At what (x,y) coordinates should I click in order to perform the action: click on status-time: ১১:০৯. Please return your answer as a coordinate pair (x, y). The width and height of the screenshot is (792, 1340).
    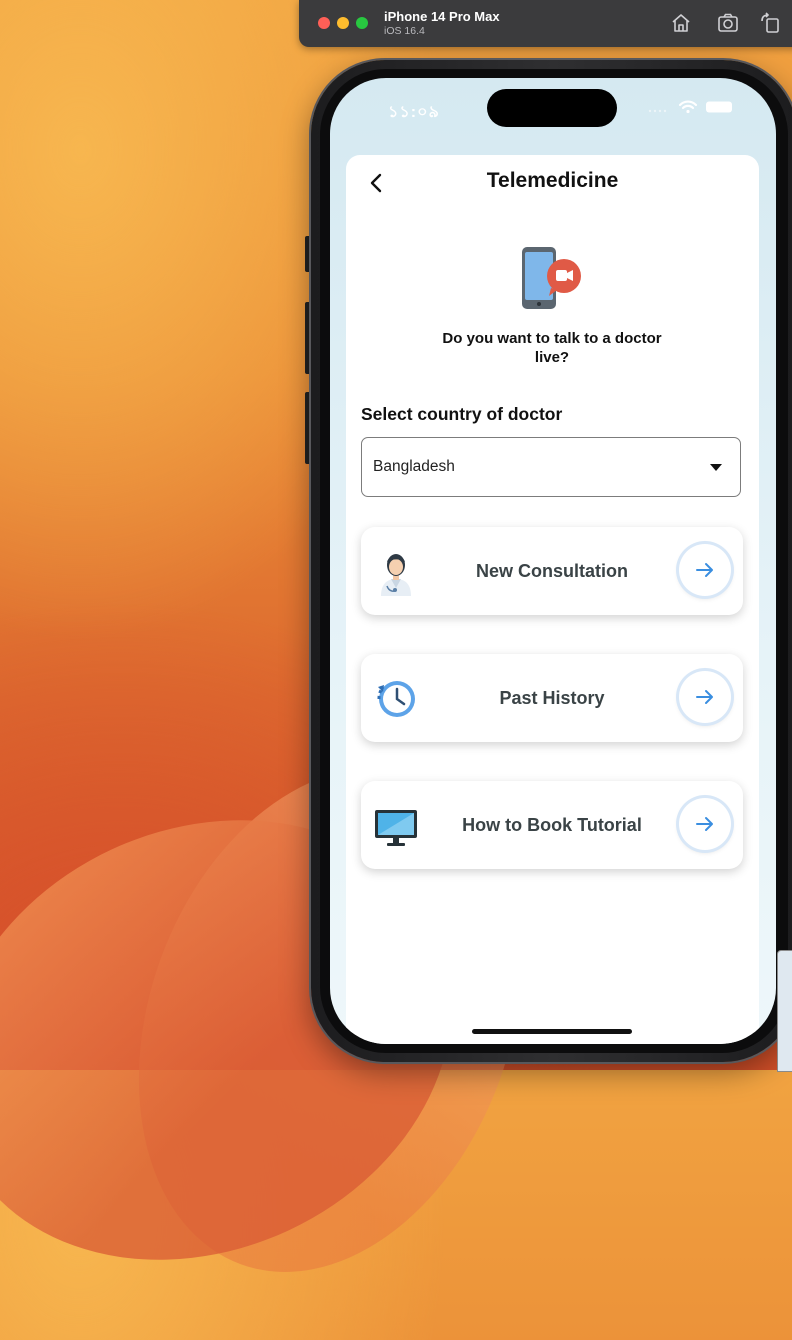
    Looking at the image, I should click on (414, 112).